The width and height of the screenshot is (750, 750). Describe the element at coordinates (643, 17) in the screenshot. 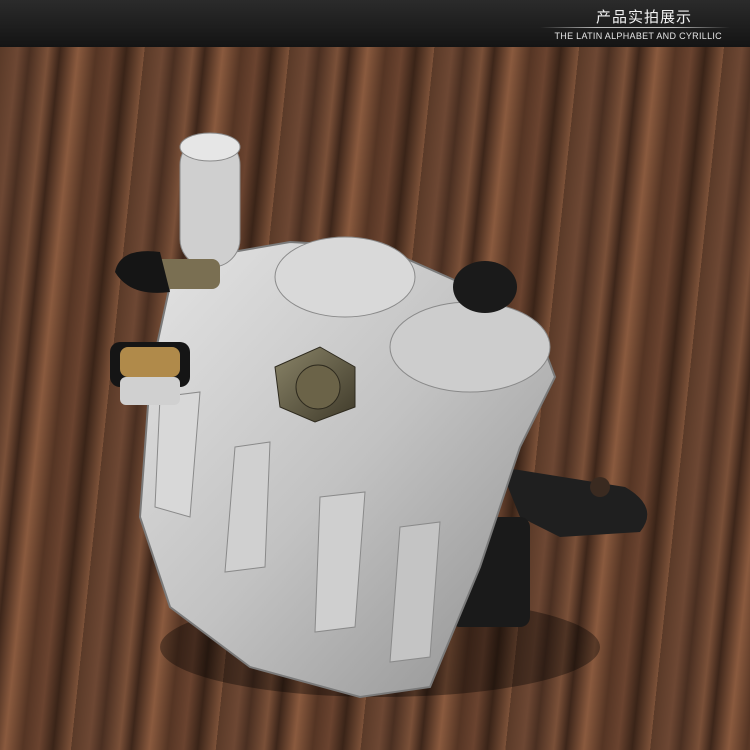

I see `page-title-cn: 产品实拍展示` at that location.